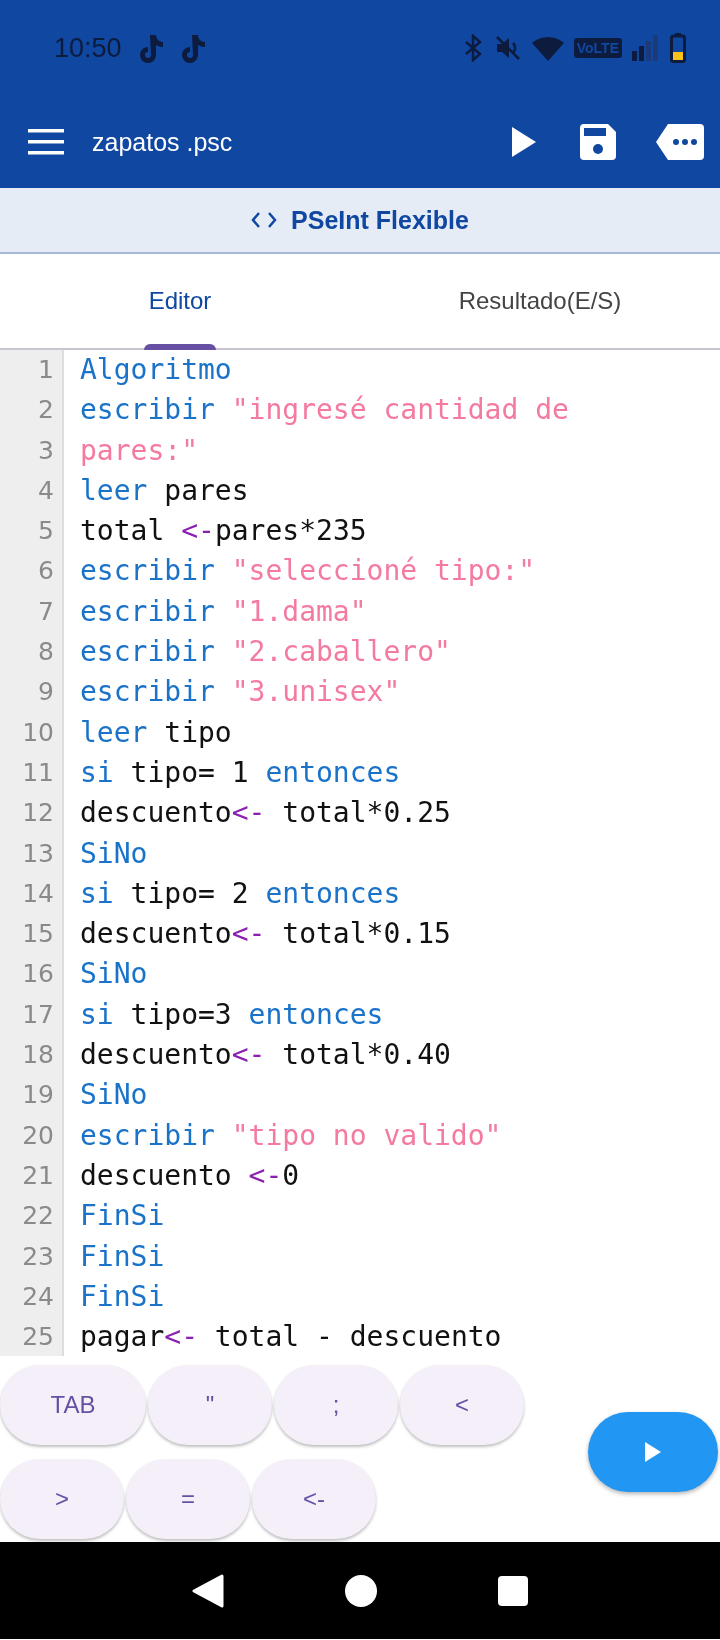  What do you see at coordinates (88, 48) in the screenshot?
I see `status-time: 10:50` at bounding box center [88, 48].